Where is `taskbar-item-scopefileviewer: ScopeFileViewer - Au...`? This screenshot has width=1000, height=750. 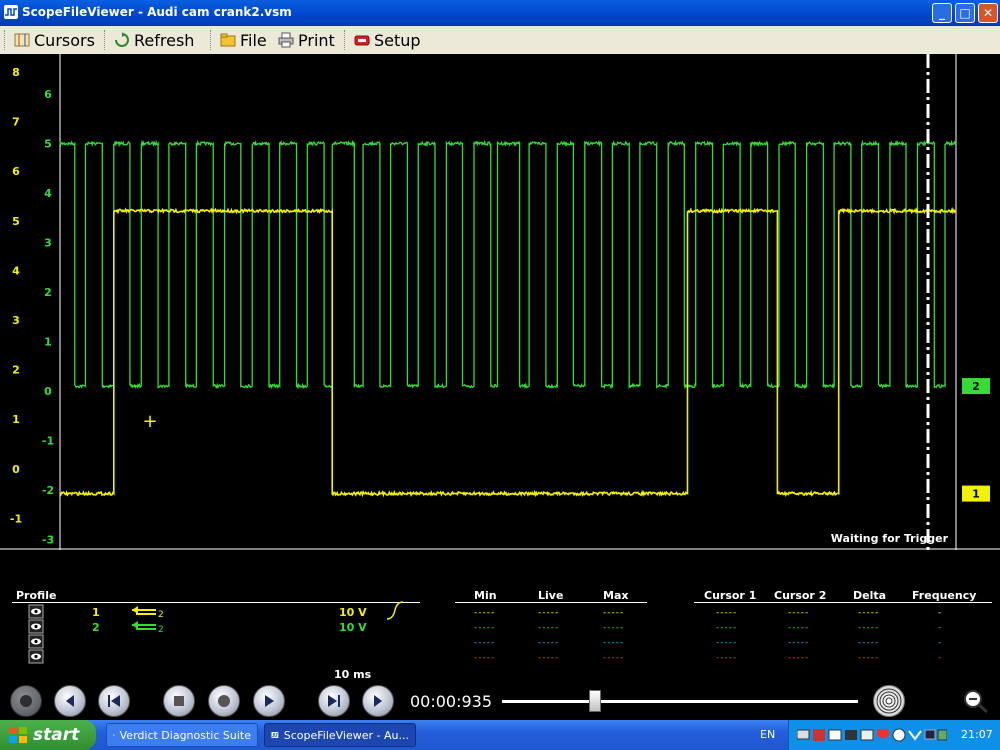 taskbar-item-scopefileviewer: ScopeFileViewer - Au... is located at coordinates (340, 735).